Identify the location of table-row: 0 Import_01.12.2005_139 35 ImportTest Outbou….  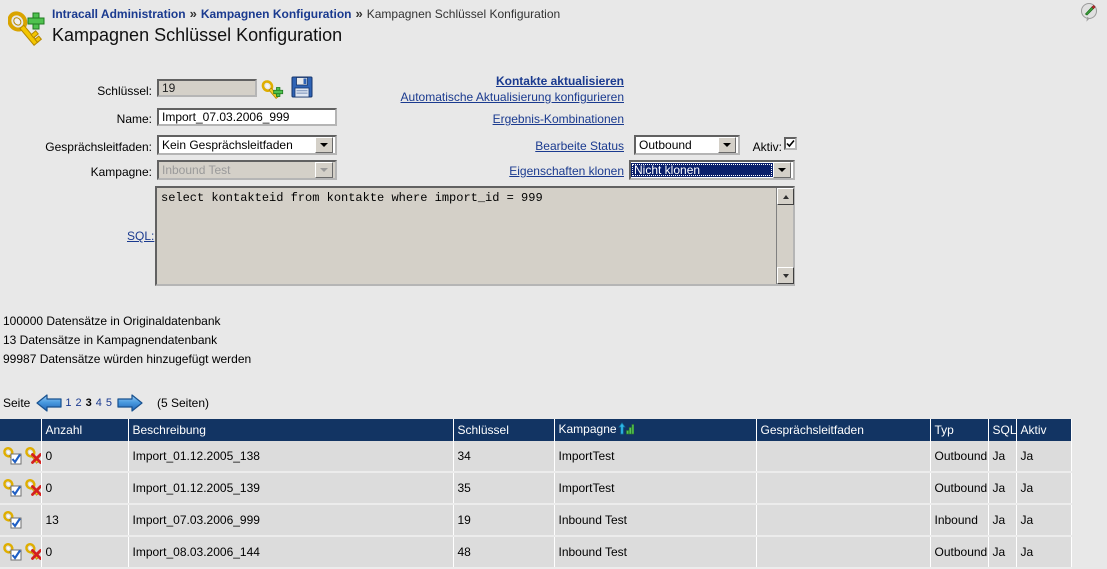
(536, 488).